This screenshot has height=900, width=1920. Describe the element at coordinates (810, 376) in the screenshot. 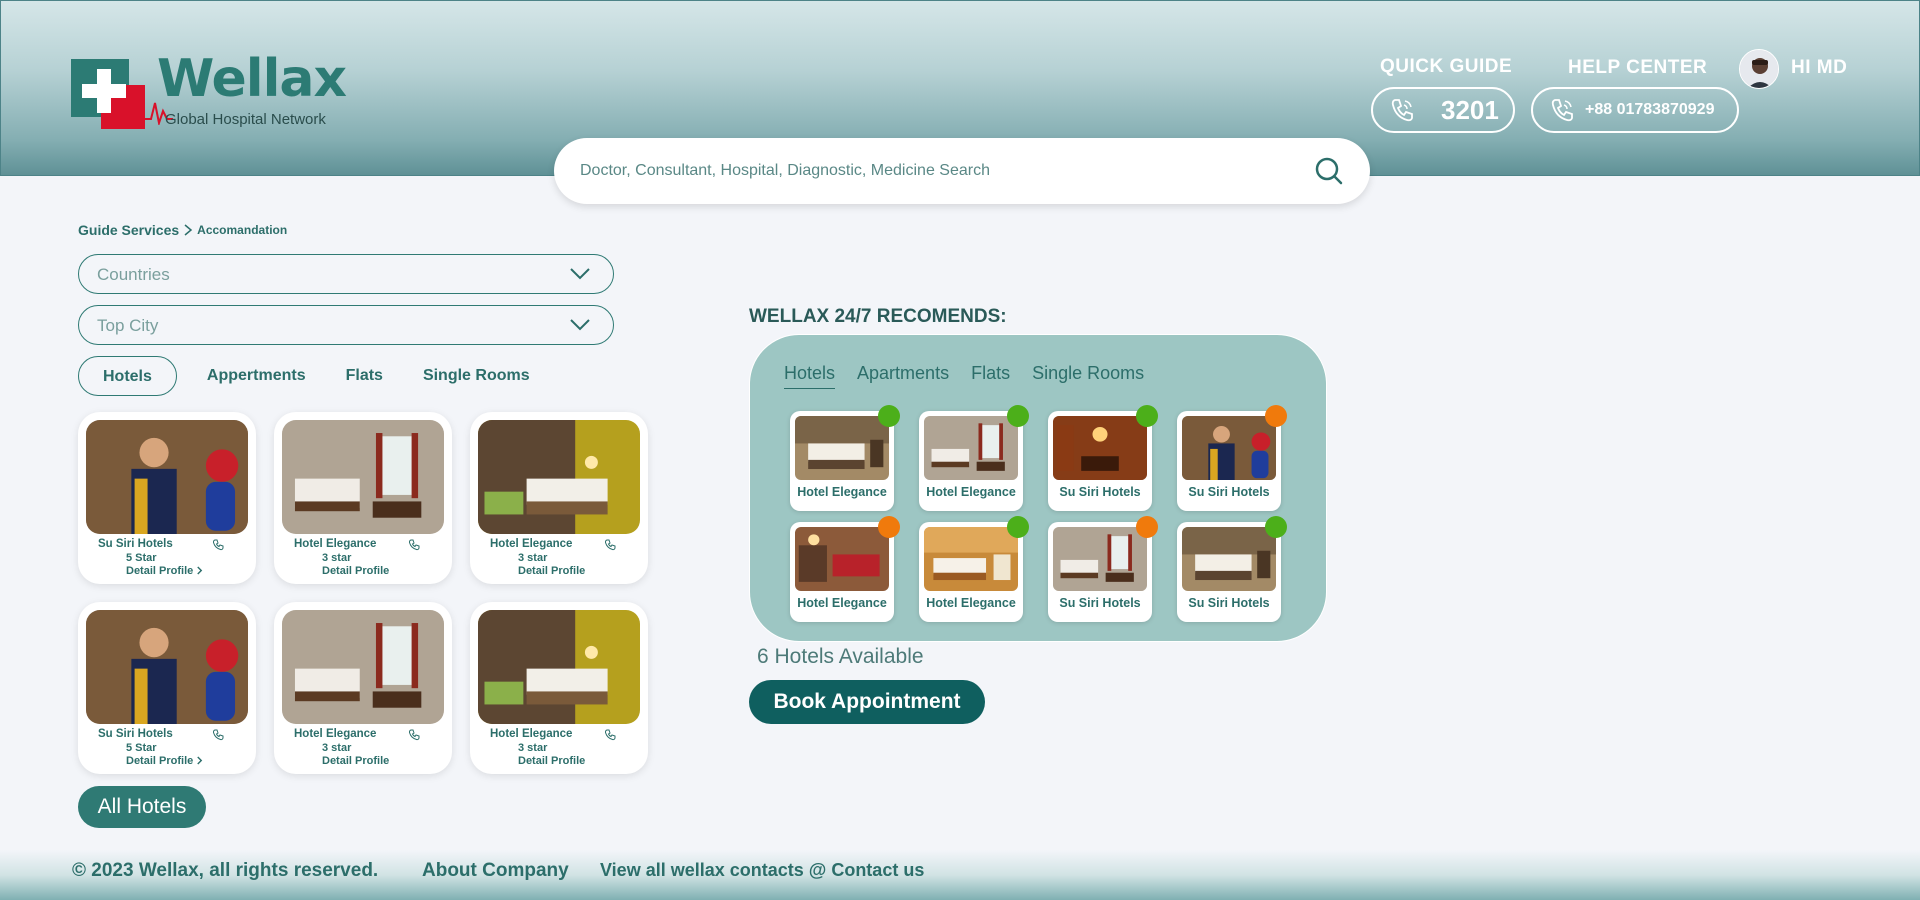

I see `rec-tab-hotels: Hotels` at that location.